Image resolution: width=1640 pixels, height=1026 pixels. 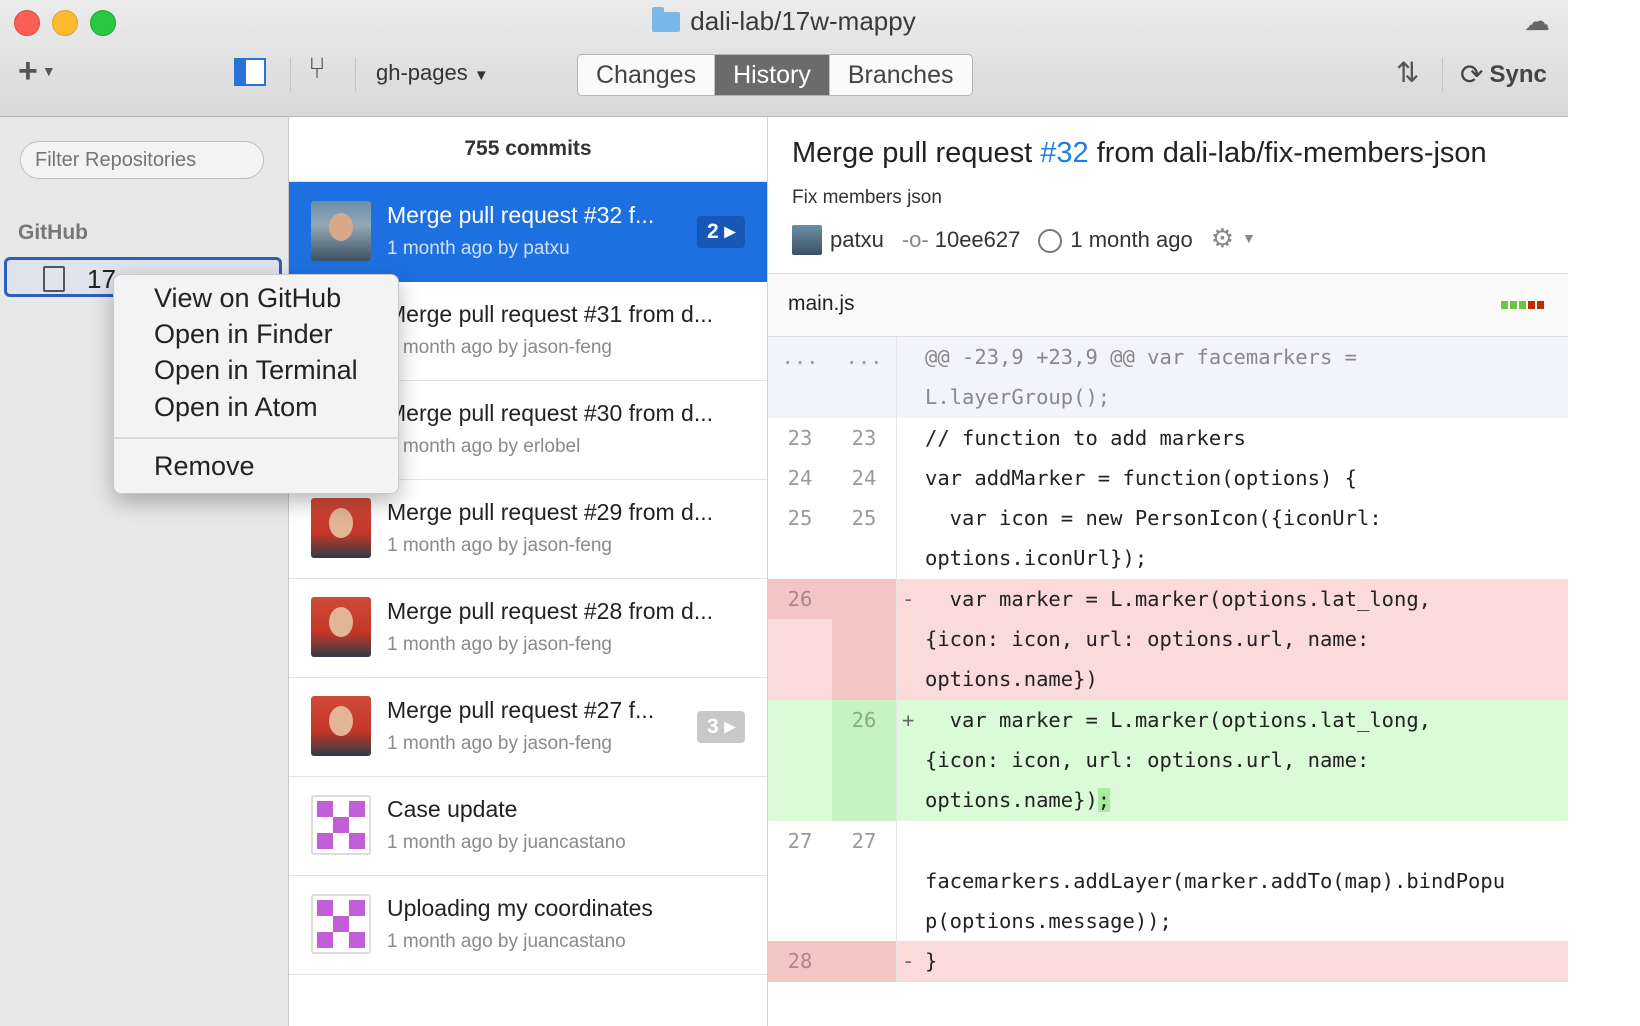 I want to click on gear-icon: ⚙, so click(x=1222, y=238).